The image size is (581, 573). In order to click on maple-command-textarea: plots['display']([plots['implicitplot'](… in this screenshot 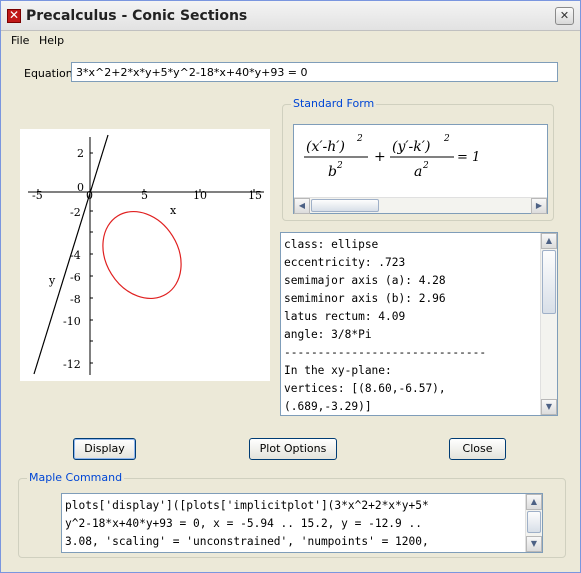, I will do `click(302, 523)`.